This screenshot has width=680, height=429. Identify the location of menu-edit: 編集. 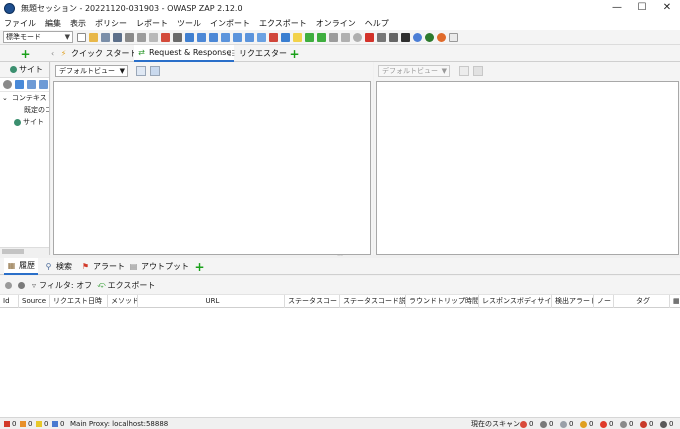
(53, 23).